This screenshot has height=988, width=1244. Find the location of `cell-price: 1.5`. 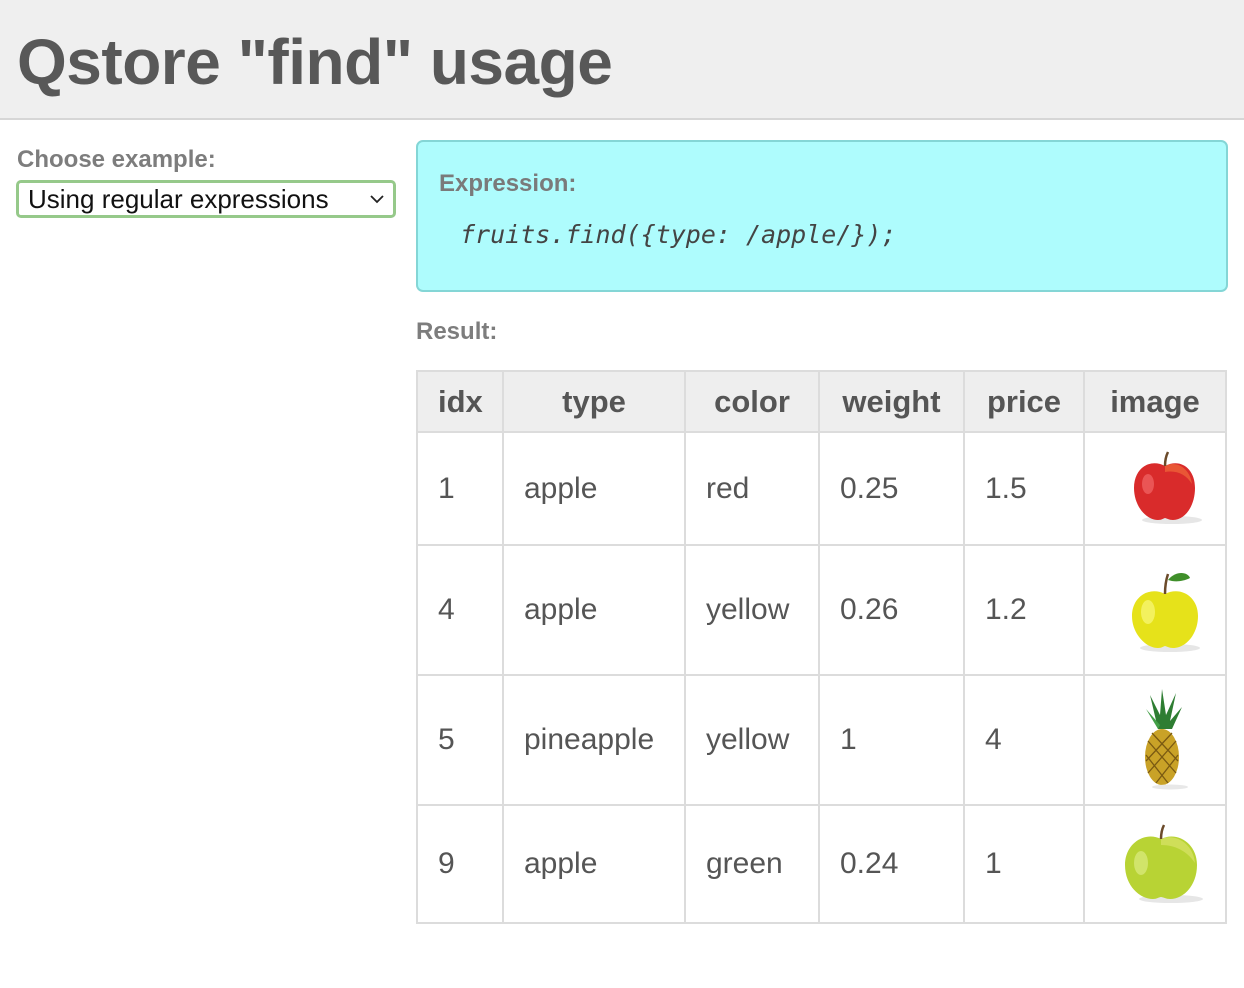

cell-price: 1.5 is located at coordinates (1024, 488).